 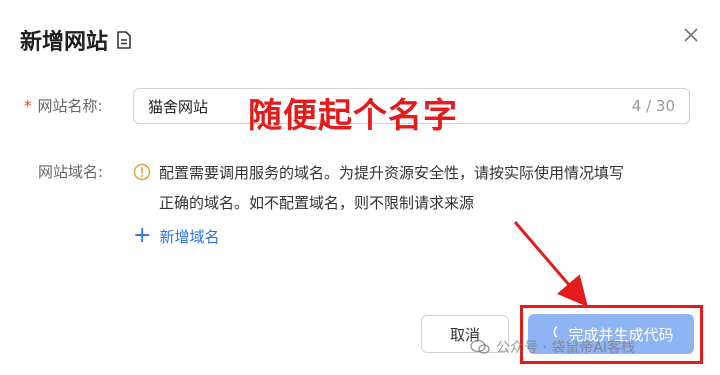 I want to click on domain-notice-line1: 配置需要调用服务的域名。为提升资源安全性，请按实际使用情况填写, so click(x=392, y=173).